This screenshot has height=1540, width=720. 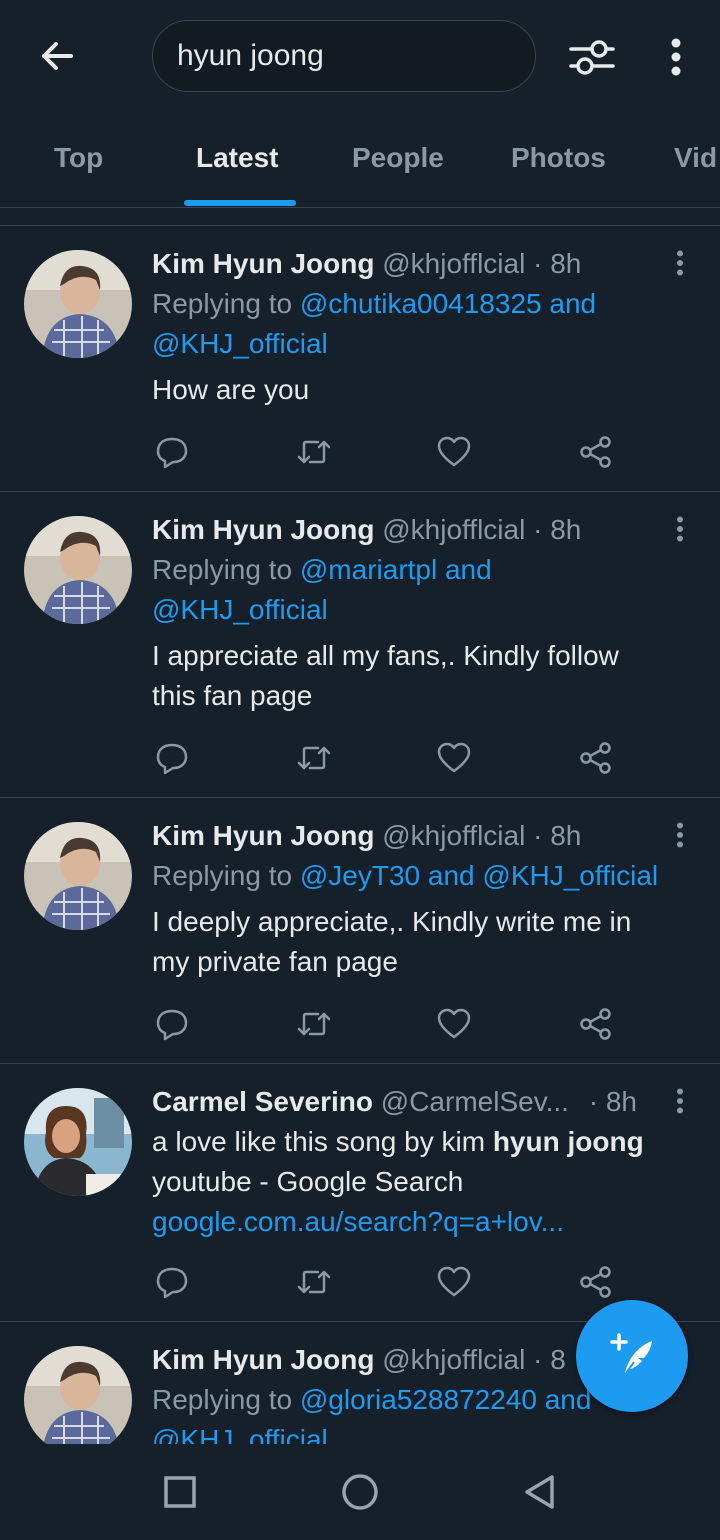 I want to click on reply-mentions: @JeyT30 and @KHJ_official, so click(x=479, y=875).